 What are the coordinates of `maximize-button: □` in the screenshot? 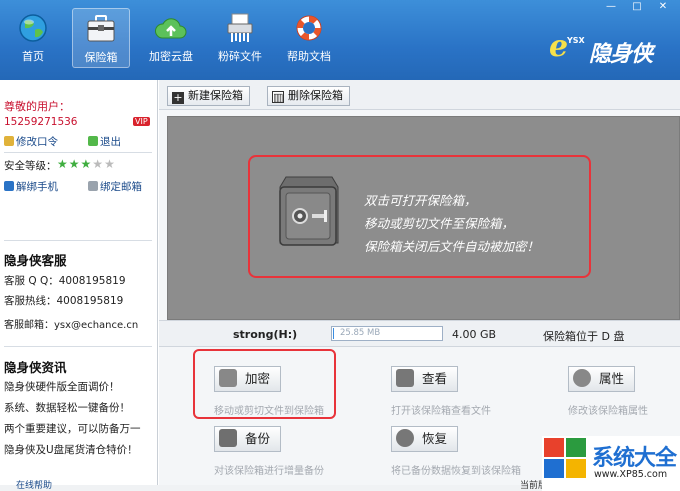 It's located at (637, 7).